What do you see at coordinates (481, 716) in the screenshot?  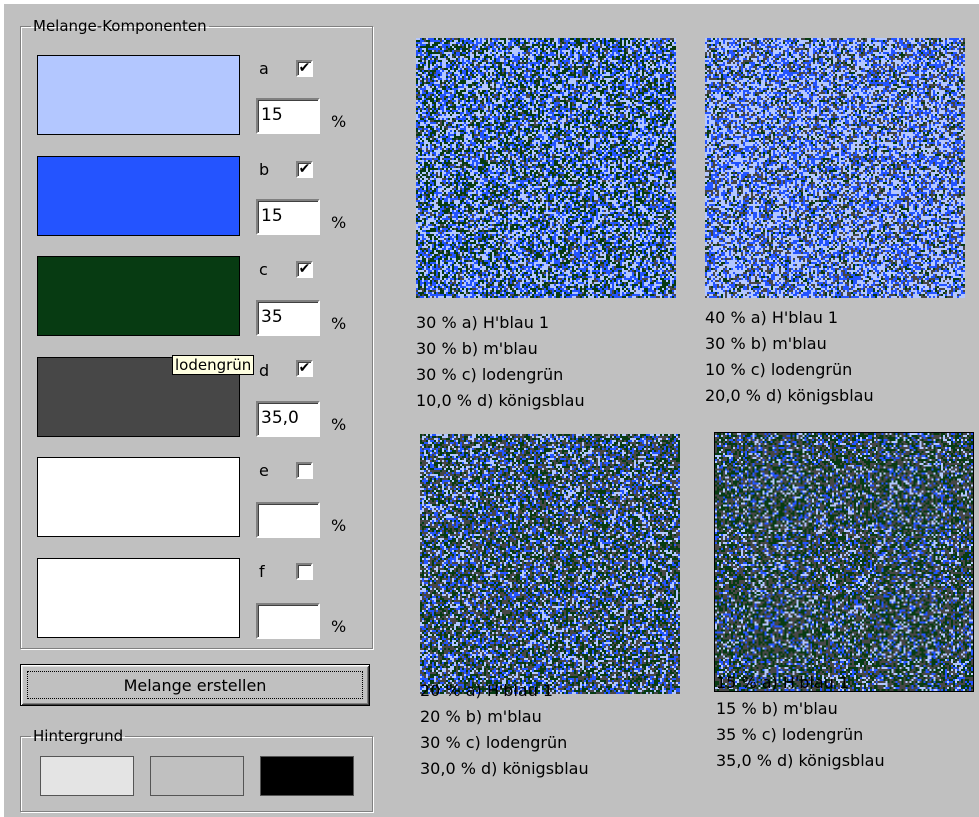 I see `preview-3-line-b: 20 % b) m'blau` at bounding box center [481, 716].